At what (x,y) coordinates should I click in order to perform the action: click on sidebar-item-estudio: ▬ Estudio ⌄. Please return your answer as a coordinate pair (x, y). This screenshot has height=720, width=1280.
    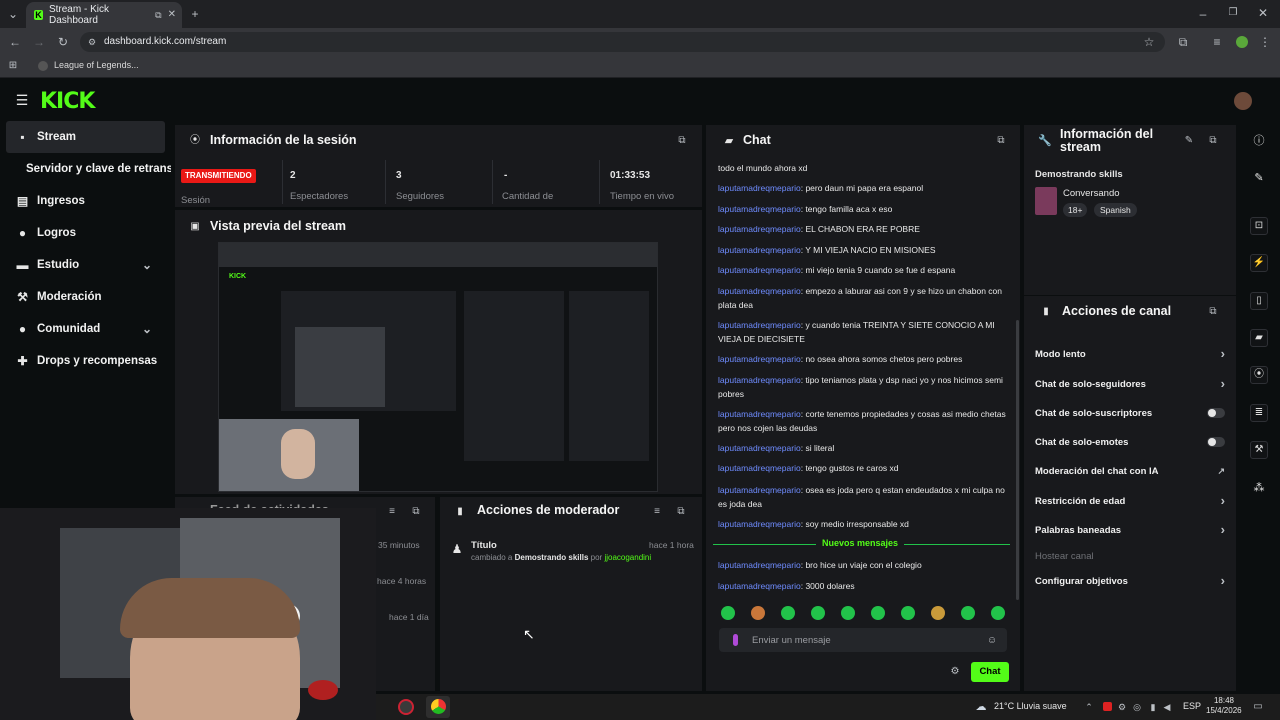
    Looking at the image, I should click on (86, 265).